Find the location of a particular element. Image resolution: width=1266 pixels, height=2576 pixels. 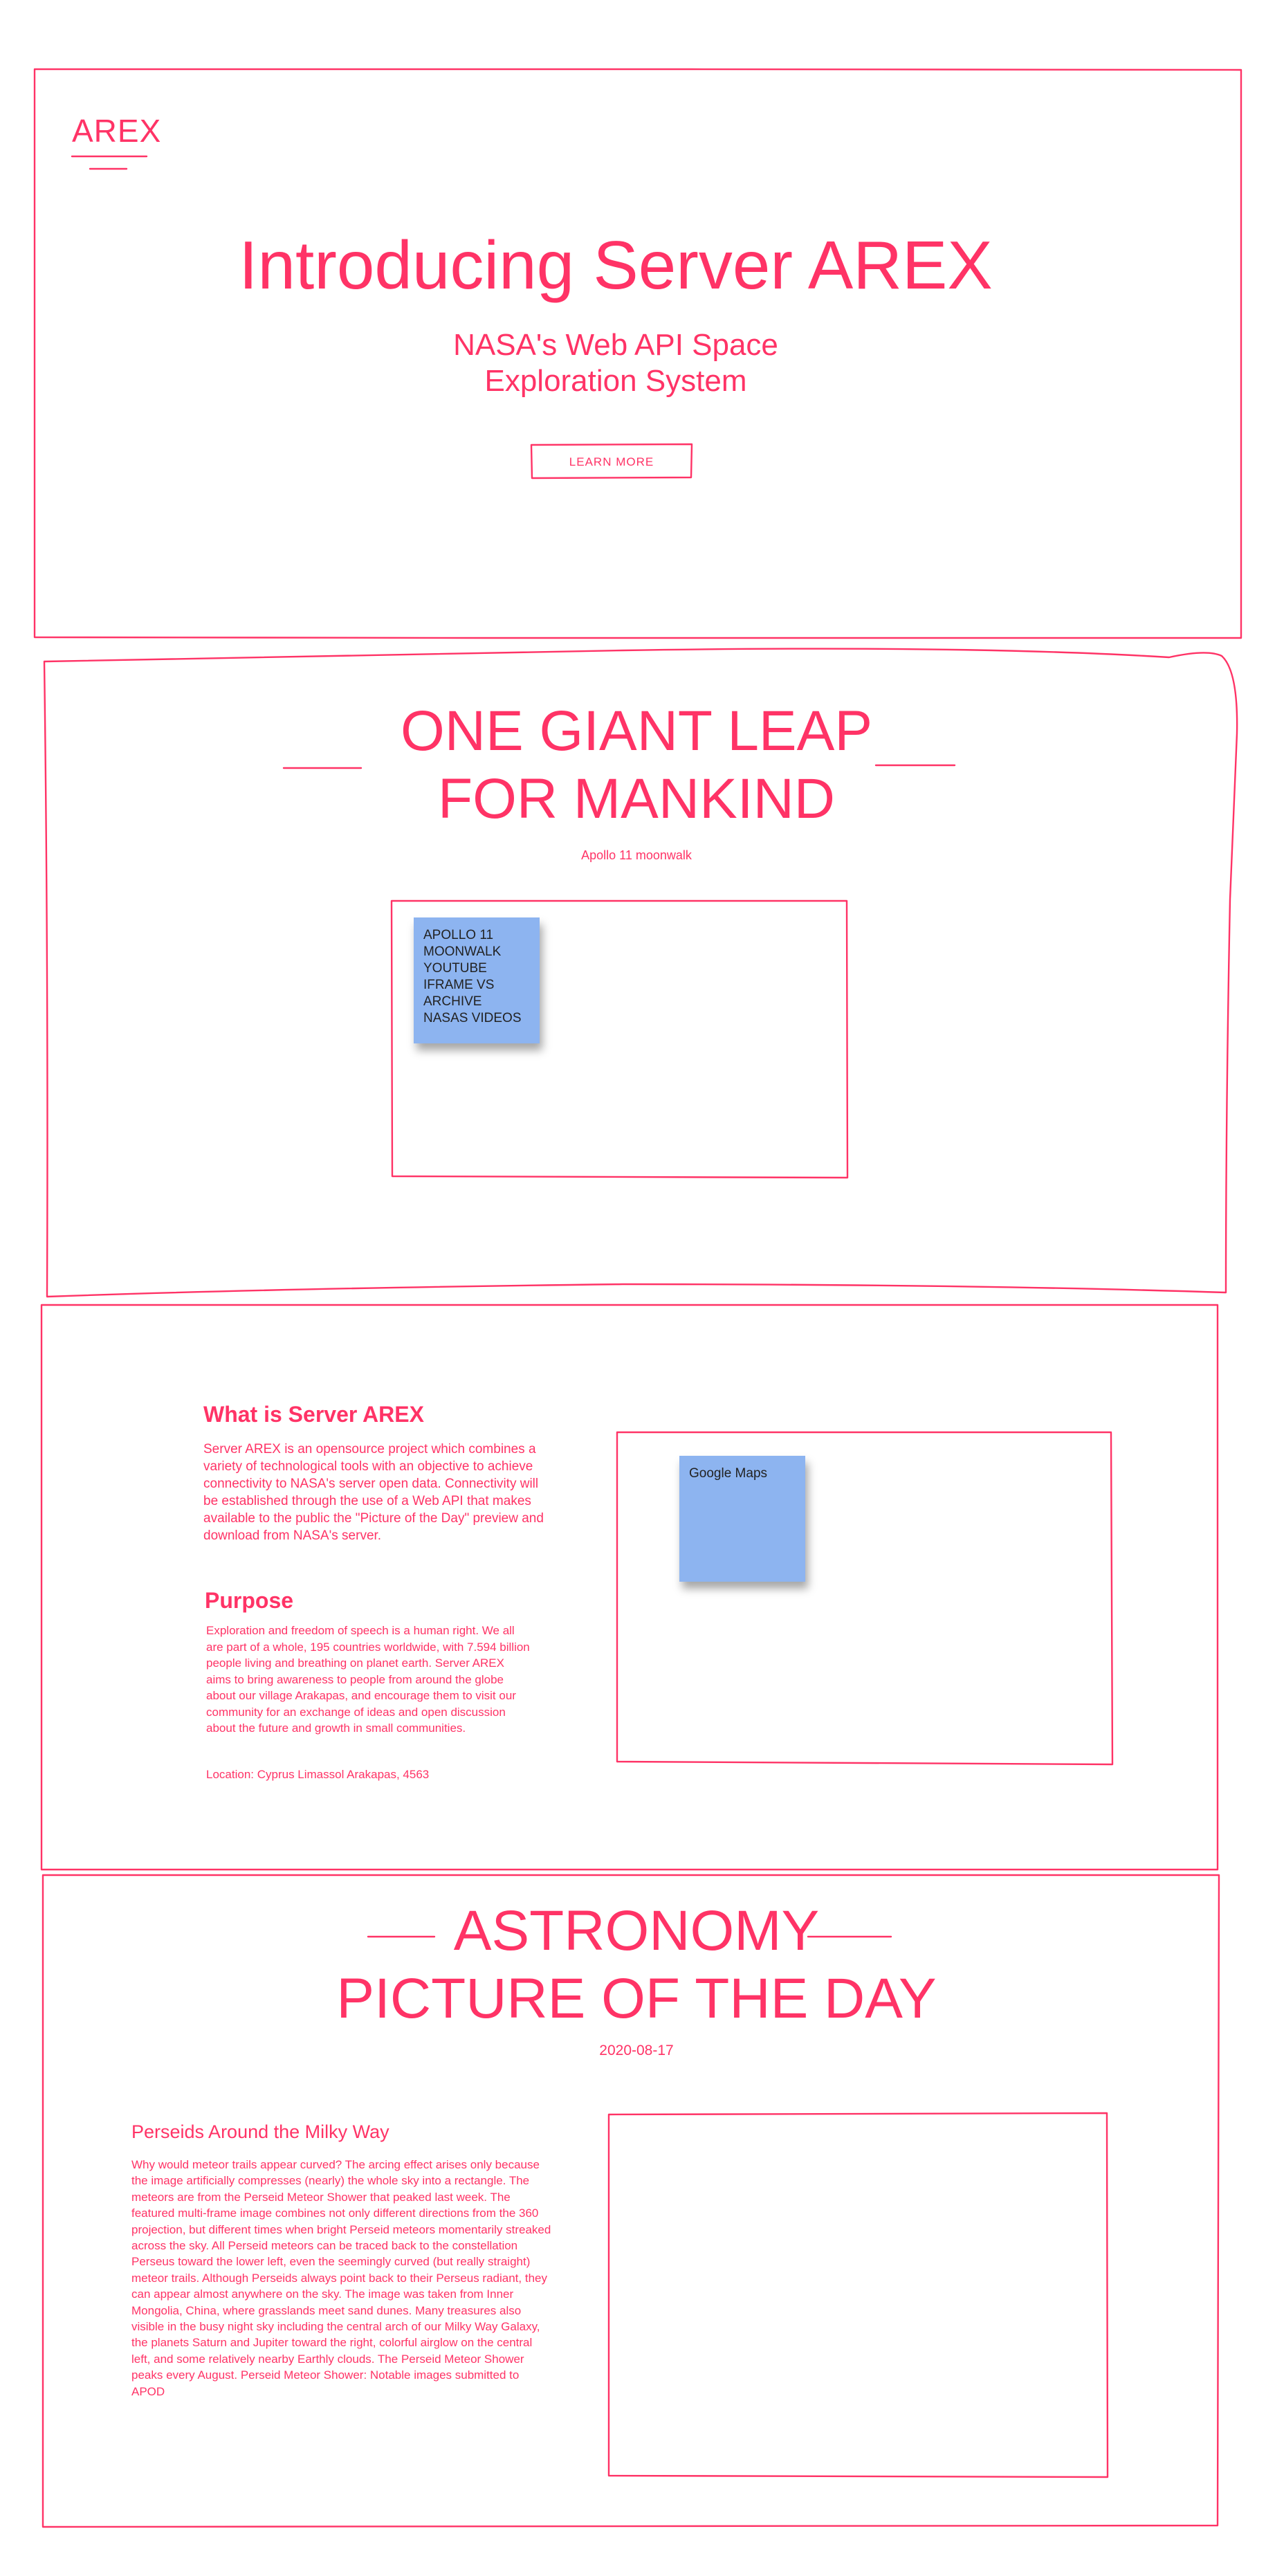

hero-subtitle-line2: Exploration System is located at coordinates (615, 381).